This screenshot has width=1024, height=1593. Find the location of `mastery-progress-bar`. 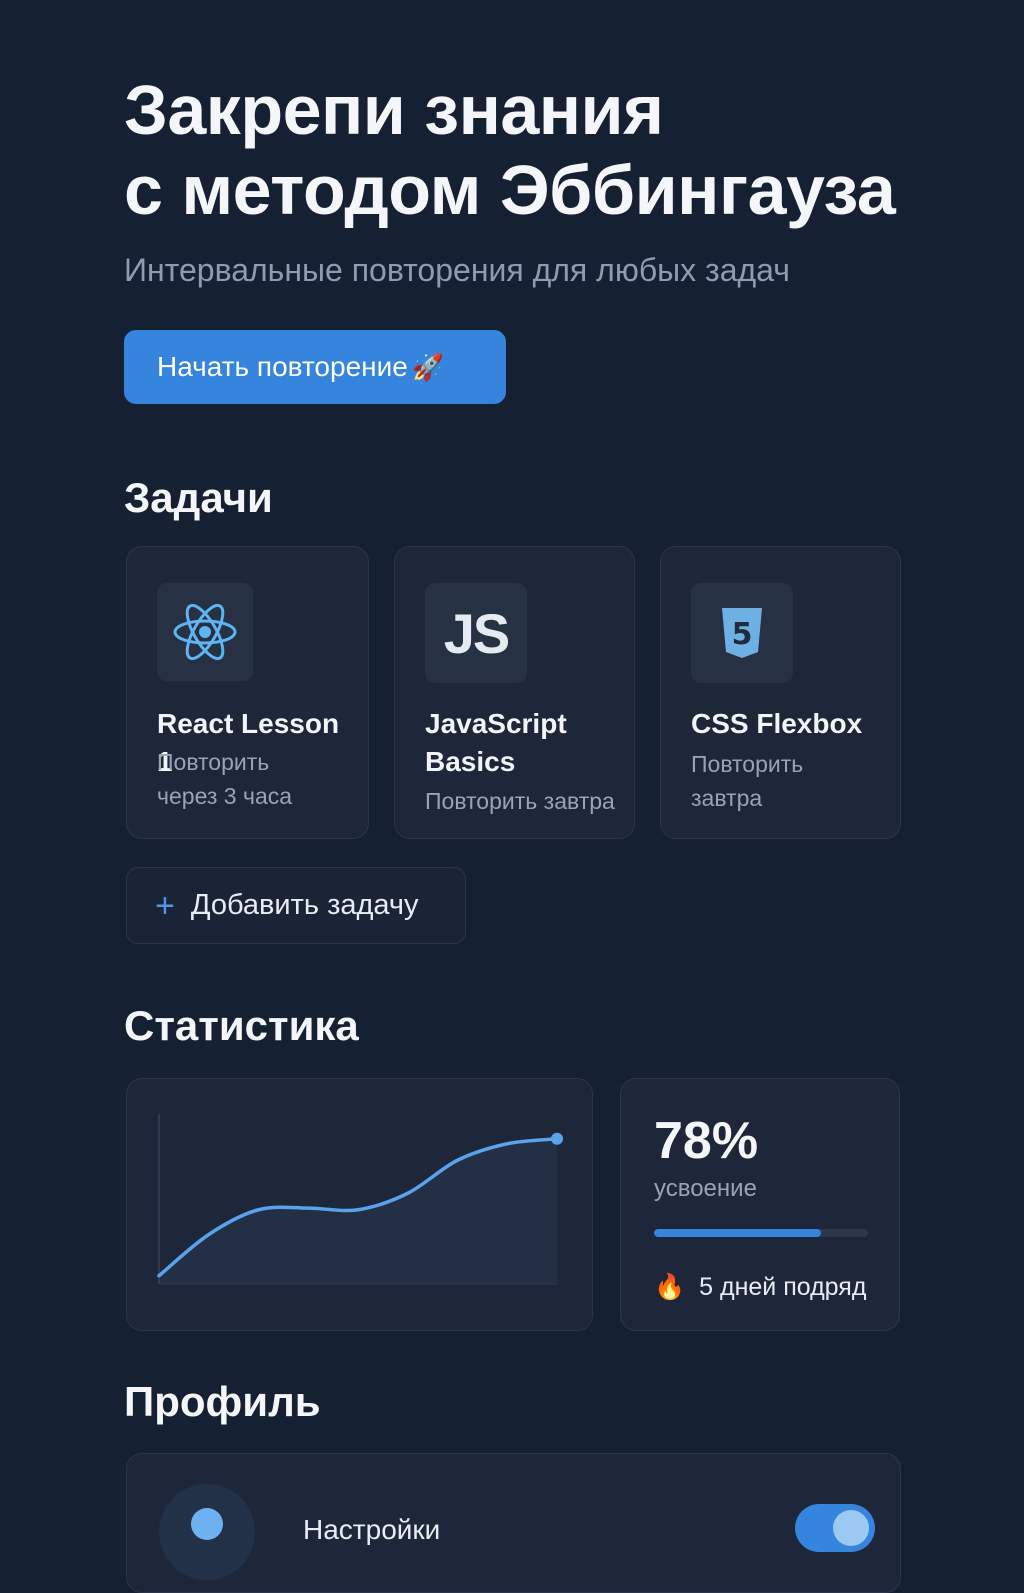

mastery-progress-bar is located at coordinates (761, 1233).